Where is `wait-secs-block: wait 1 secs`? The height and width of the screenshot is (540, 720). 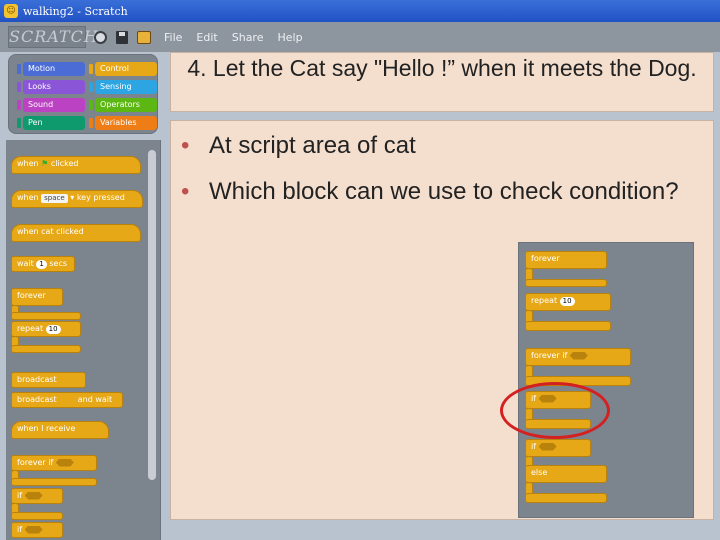 wait-secs-block: wait 1 secs is located at coordinates (43, 264).